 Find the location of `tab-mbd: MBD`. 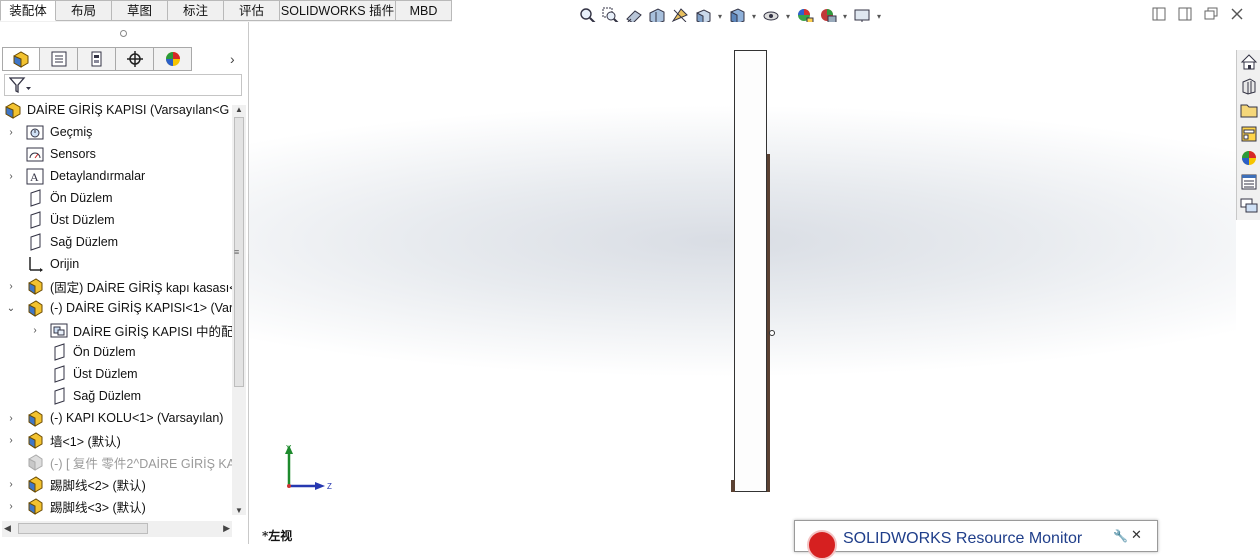

tab-mbd: MBD is located at coordinates (424, 10).